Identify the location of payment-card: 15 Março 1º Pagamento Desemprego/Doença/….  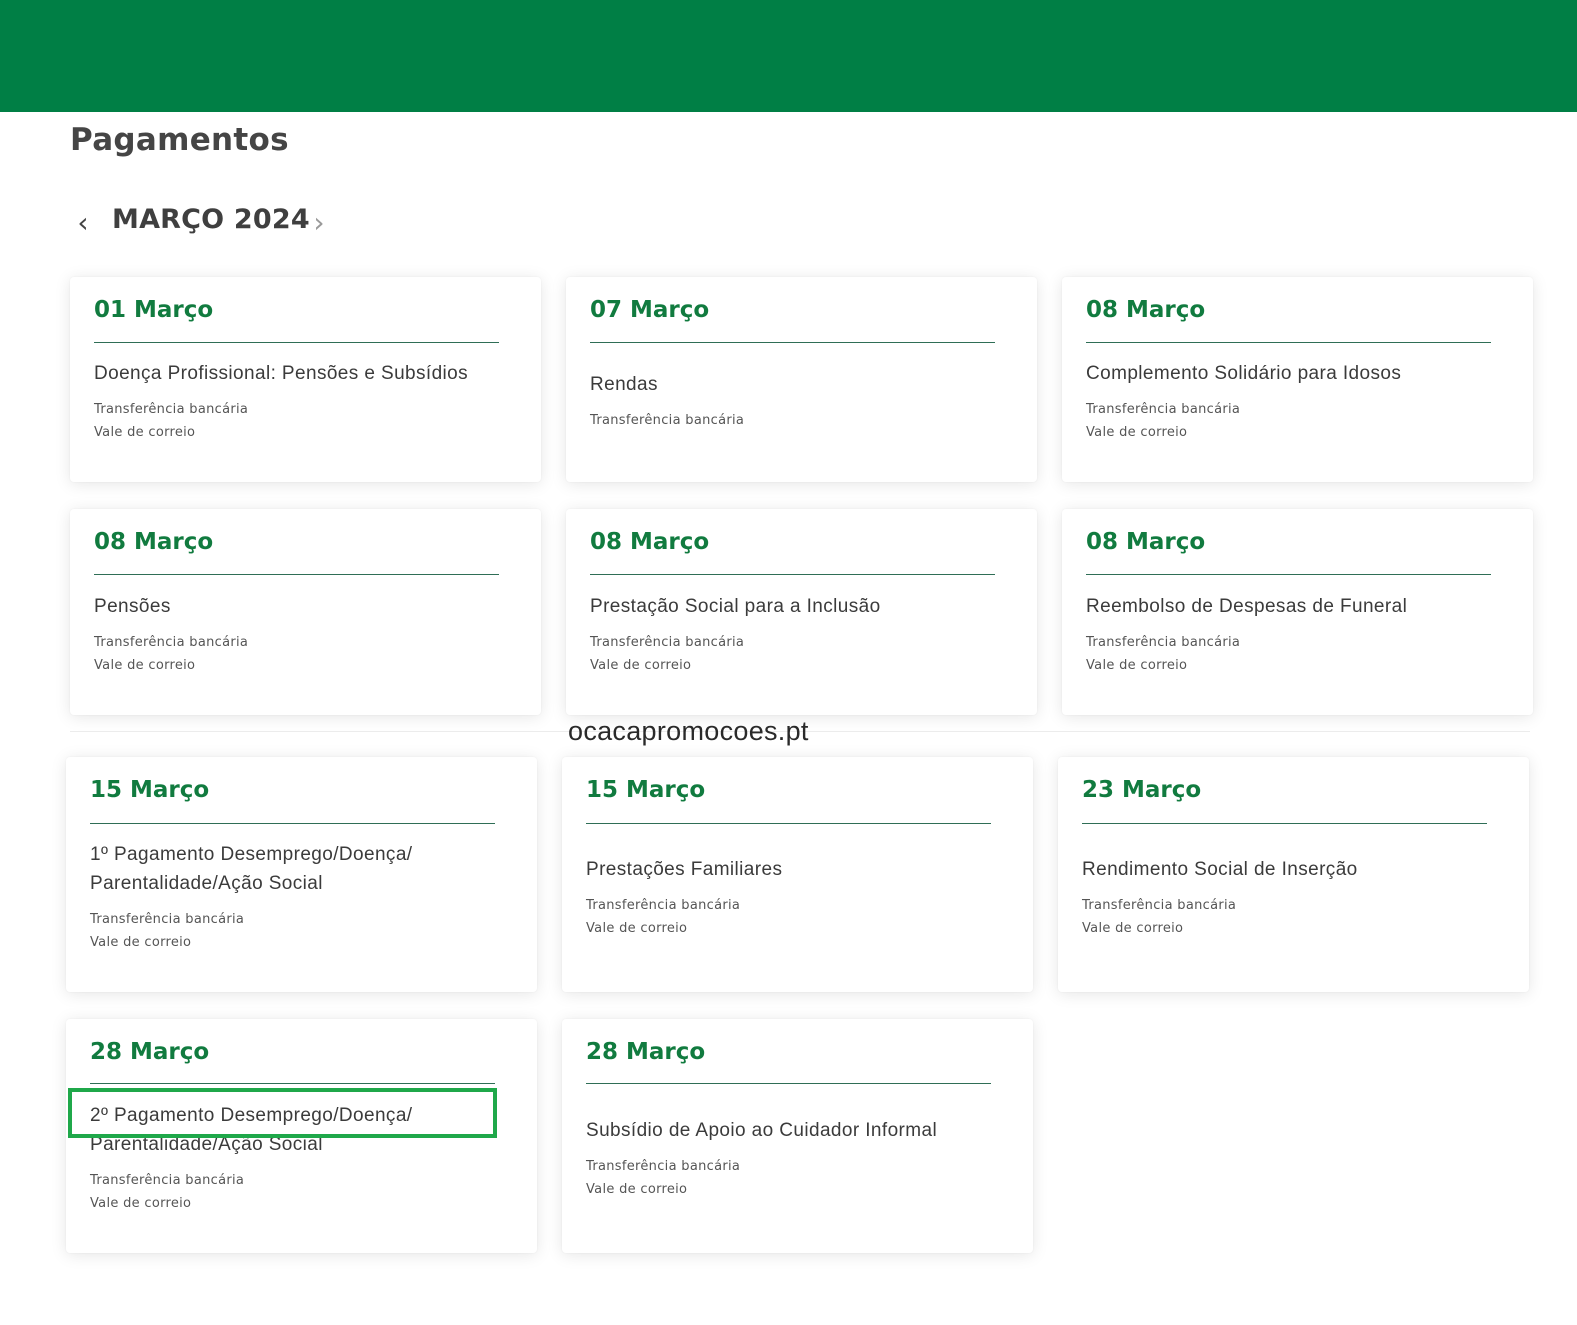
(301, 874).